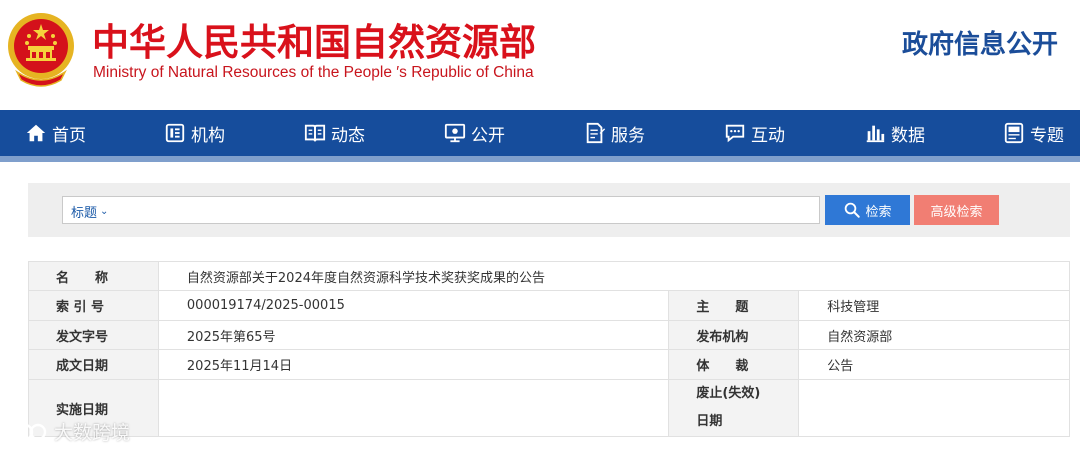 This screenshot has width=1080, height=453. What do you see at coordinates (734, 364) in the screenshot?
I see `genre-label: 体 裁` at bounding box center [734, 364].